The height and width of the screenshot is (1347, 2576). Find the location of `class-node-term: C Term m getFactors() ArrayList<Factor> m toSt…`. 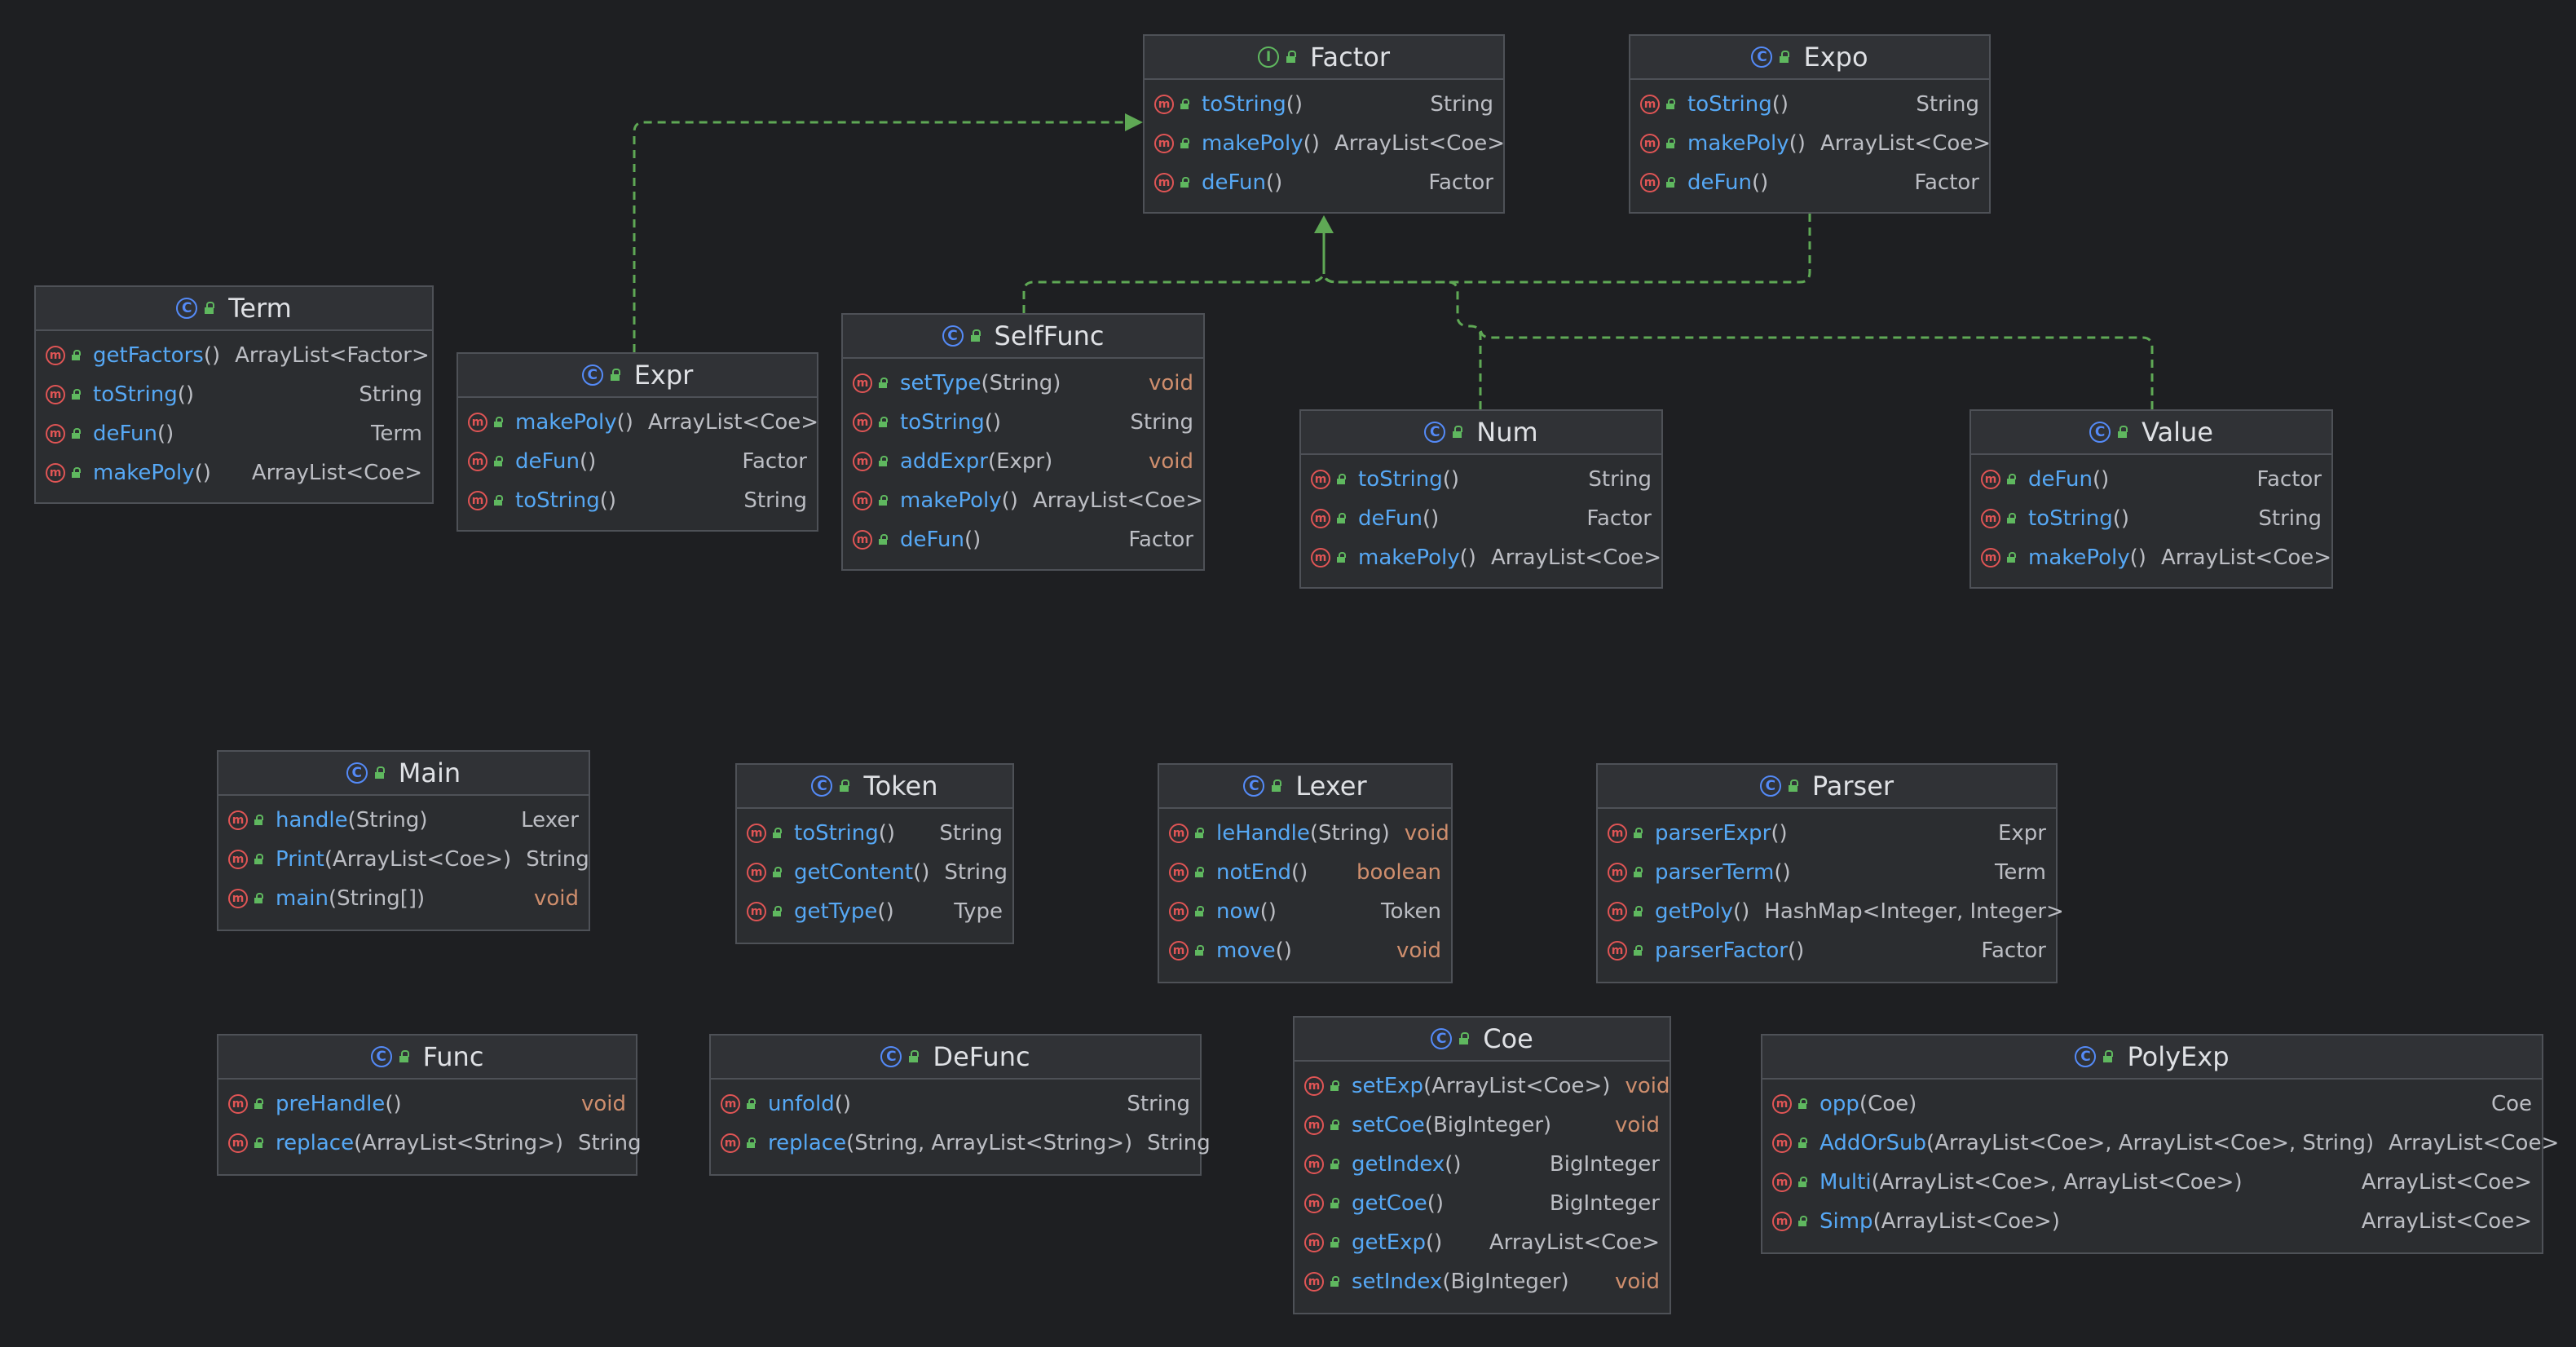

class-node-term: C Term m getFactors() ArrayList<Factor> m toSt… is located at coordinates (234, 395).